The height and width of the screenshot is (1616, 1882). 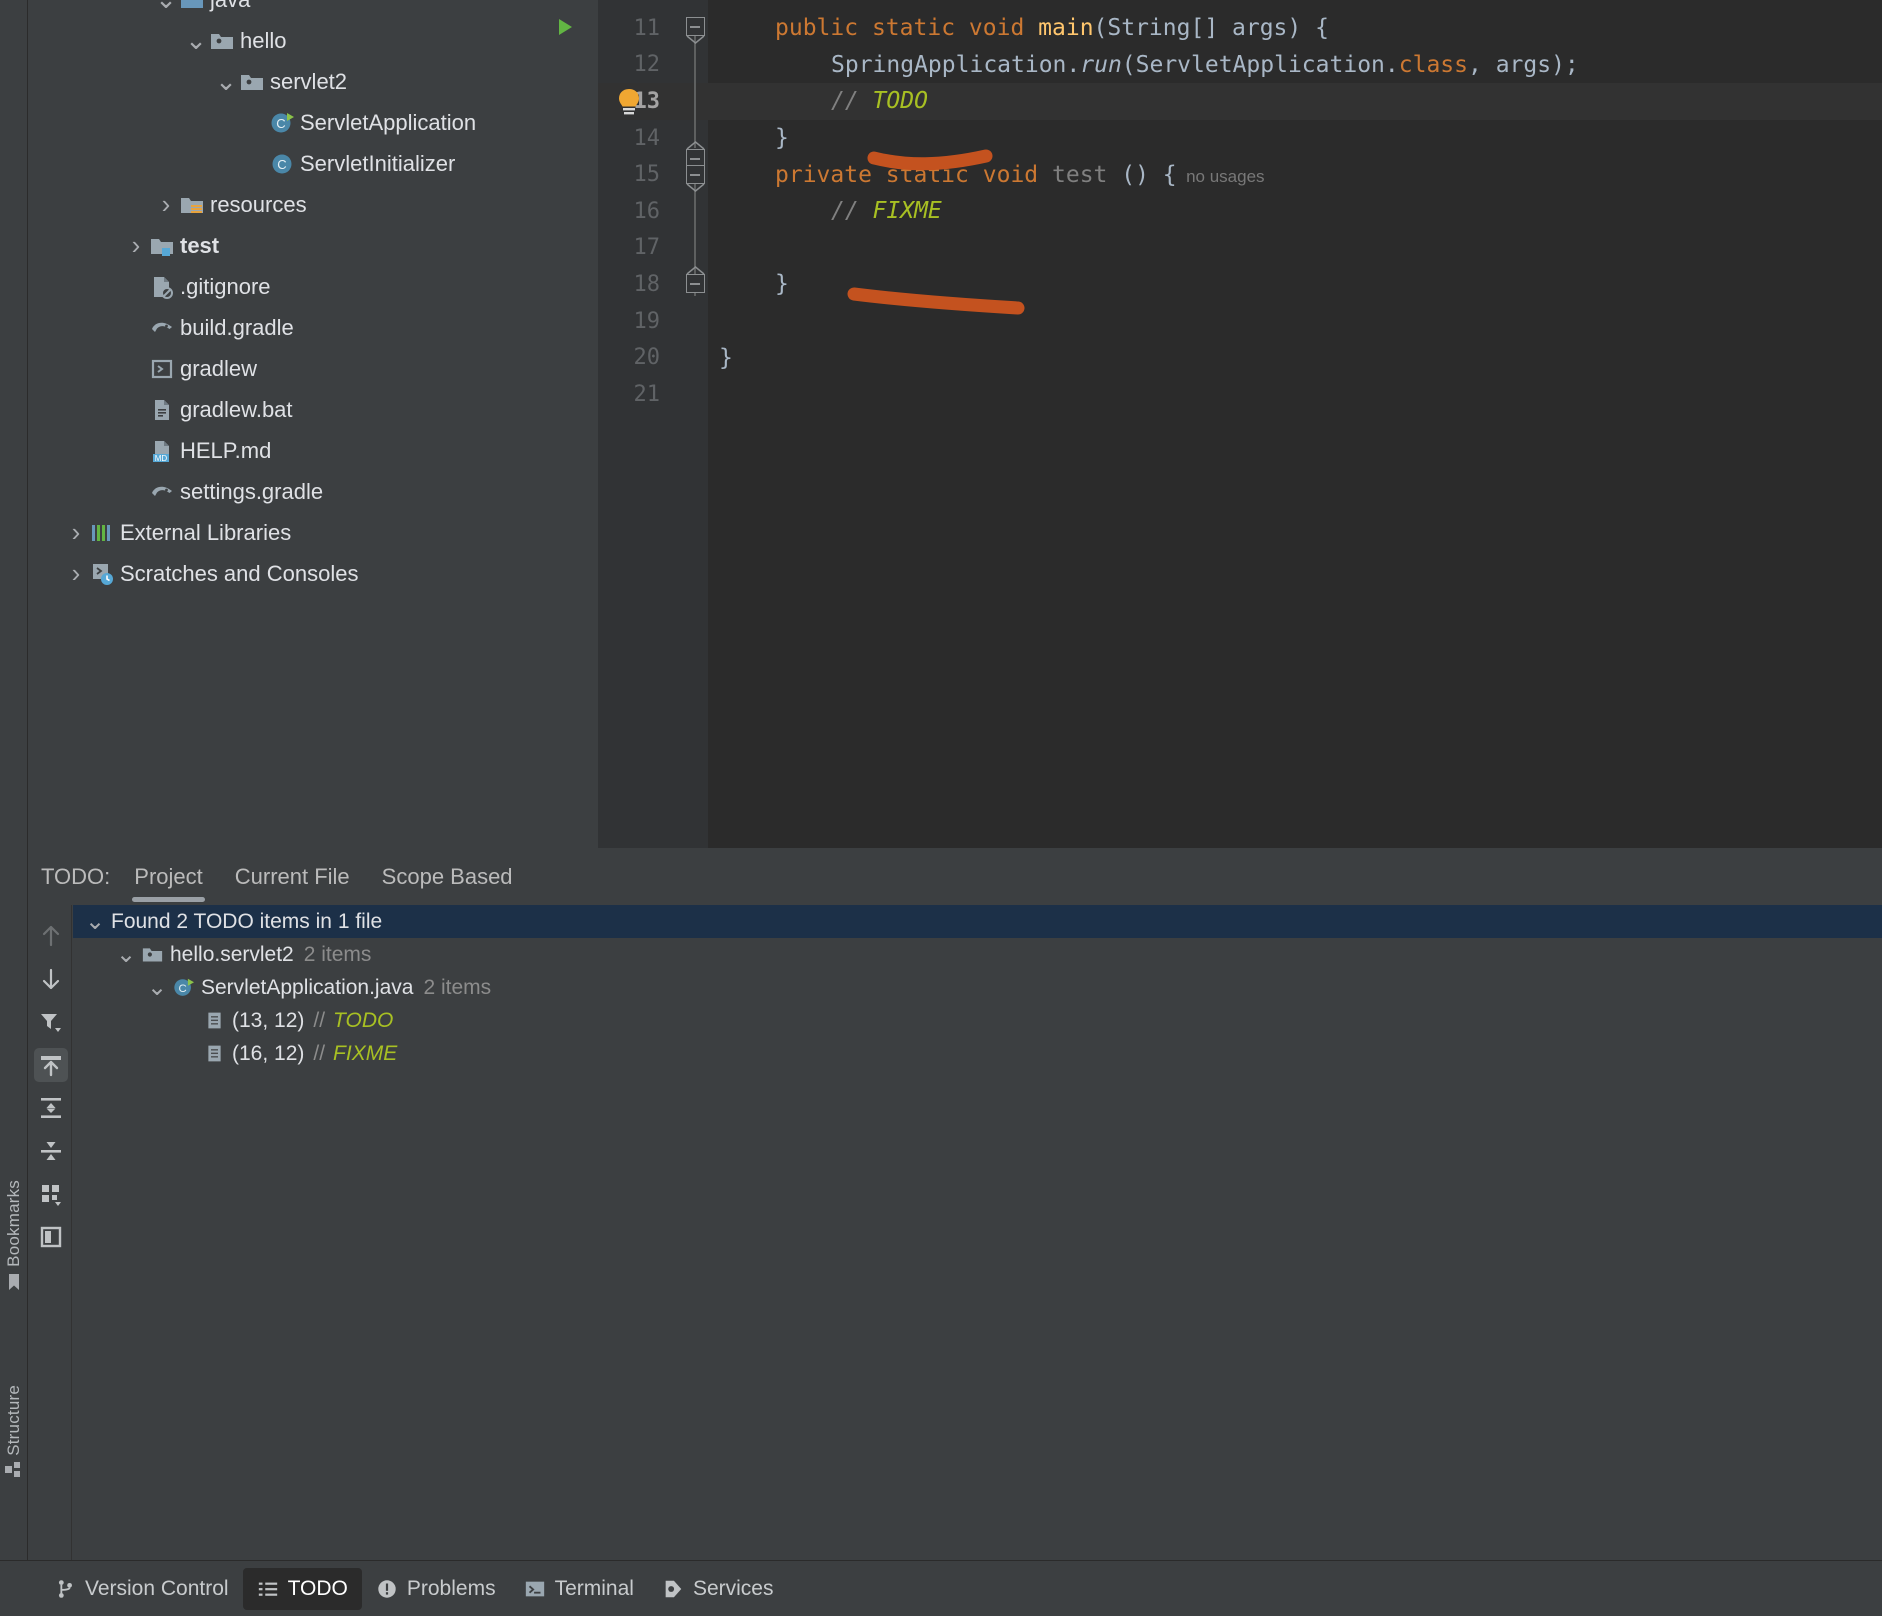 What do you see at coordinates (51, 979) in the screenshot?
I see `next-occurrence-button` at bounding box center [51, 979].